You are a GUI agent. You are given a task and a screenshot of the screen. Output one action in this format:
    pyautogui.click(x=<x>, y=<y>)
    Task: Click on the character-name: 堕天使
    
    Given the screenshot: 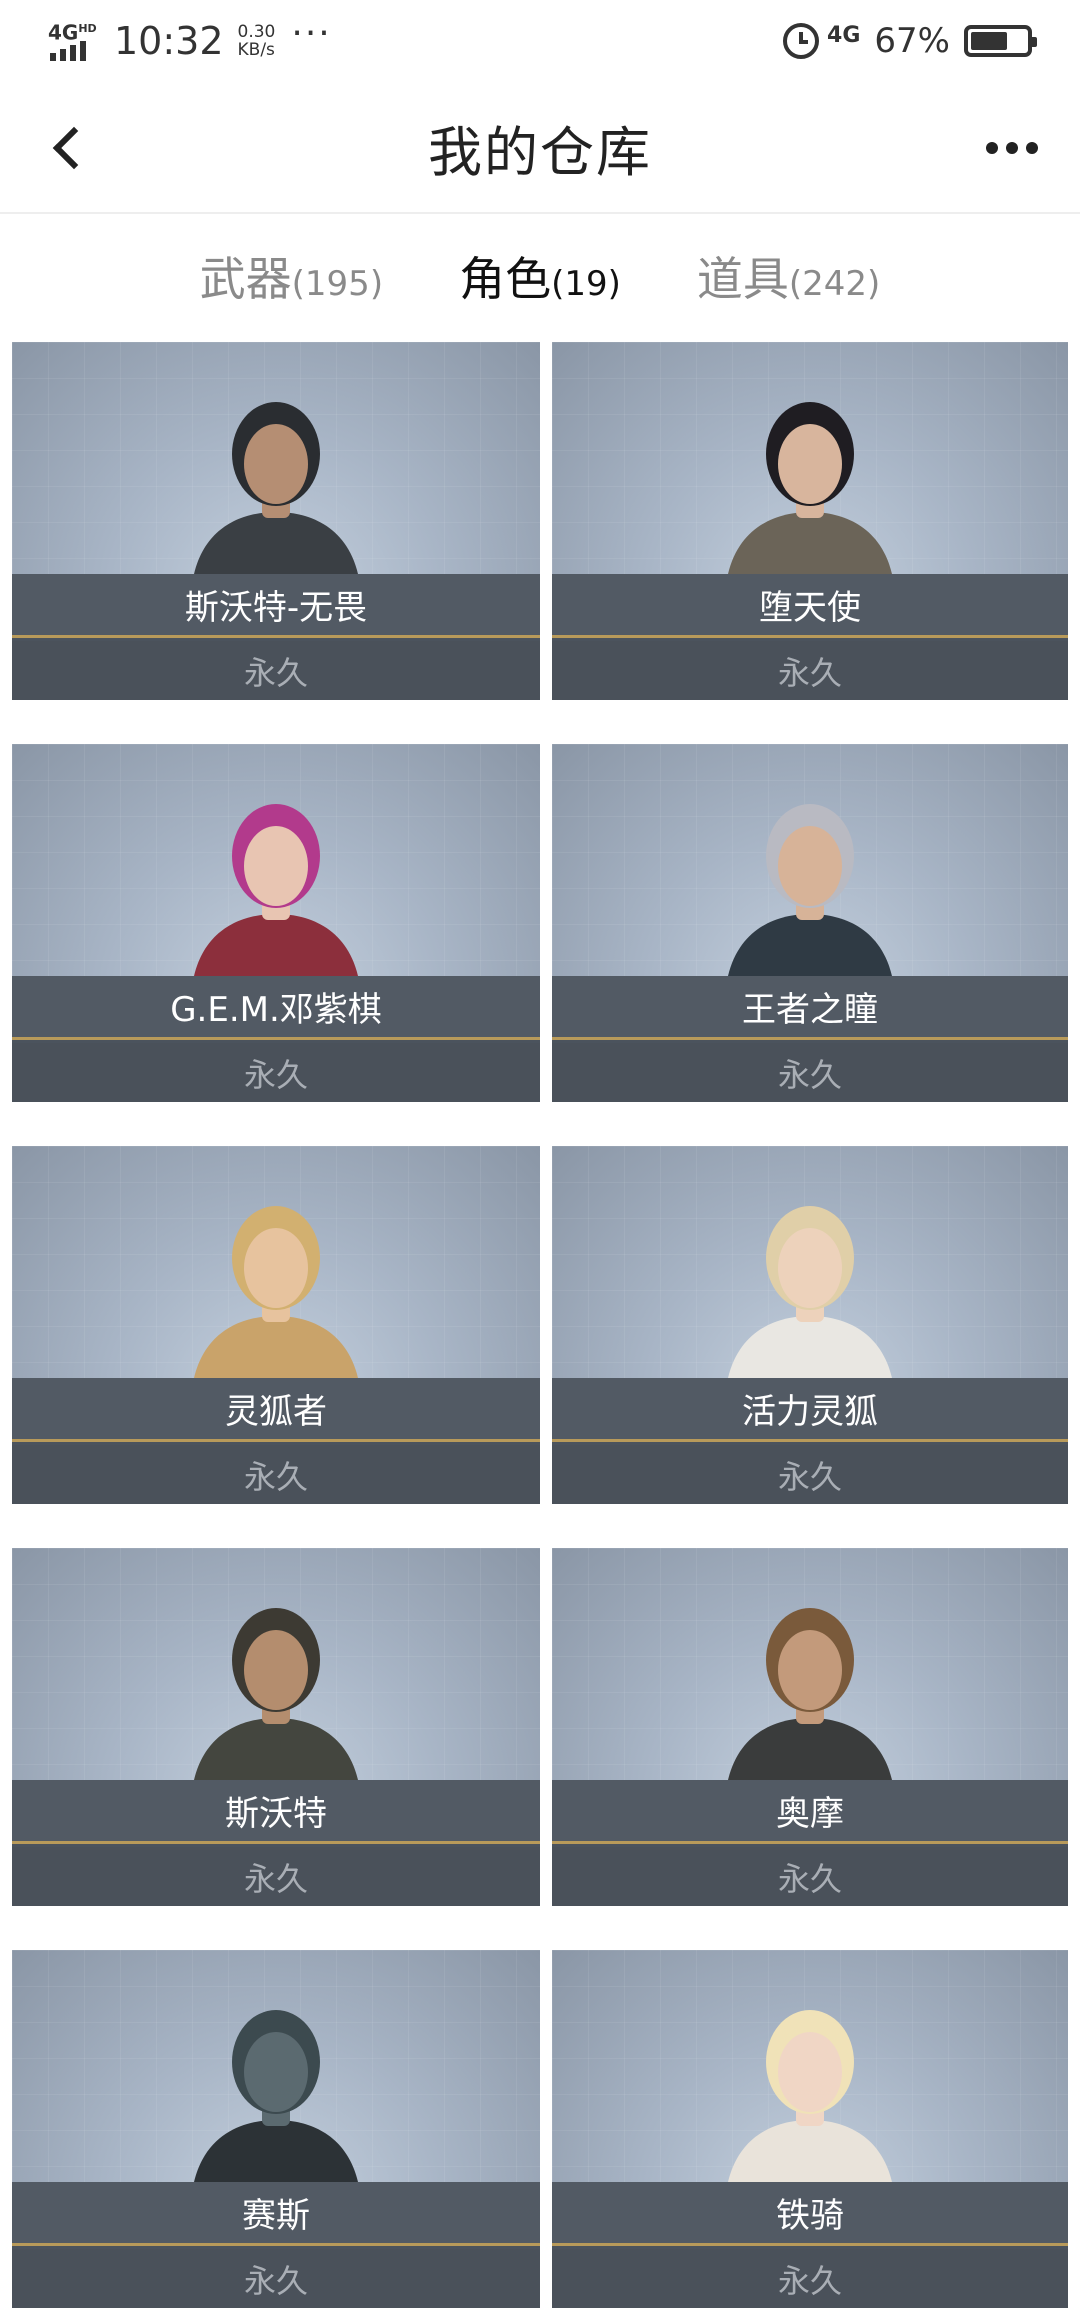 What is the action you would take?
    pyautogui.click(x=810, y=606)
    